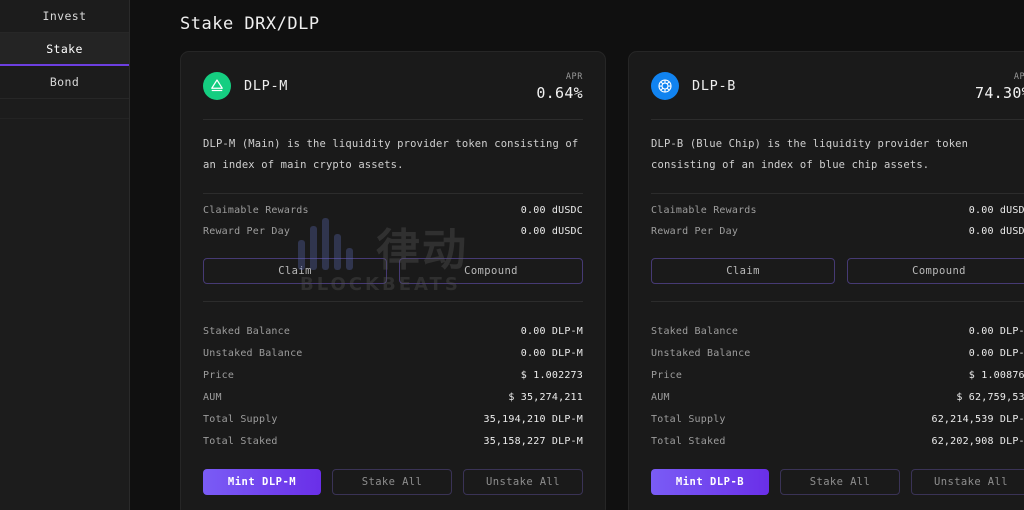  What do you see at coordinates (250, 24) in the screenshot?
I see `page-title: Stake DRX/DLP` at bounding box center [250, 24].